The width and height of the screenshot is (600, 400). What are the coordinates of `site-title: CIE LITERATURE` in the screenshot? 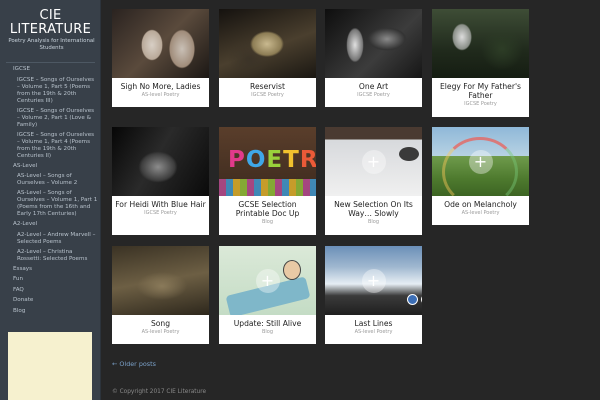 It's located at (50, 23).